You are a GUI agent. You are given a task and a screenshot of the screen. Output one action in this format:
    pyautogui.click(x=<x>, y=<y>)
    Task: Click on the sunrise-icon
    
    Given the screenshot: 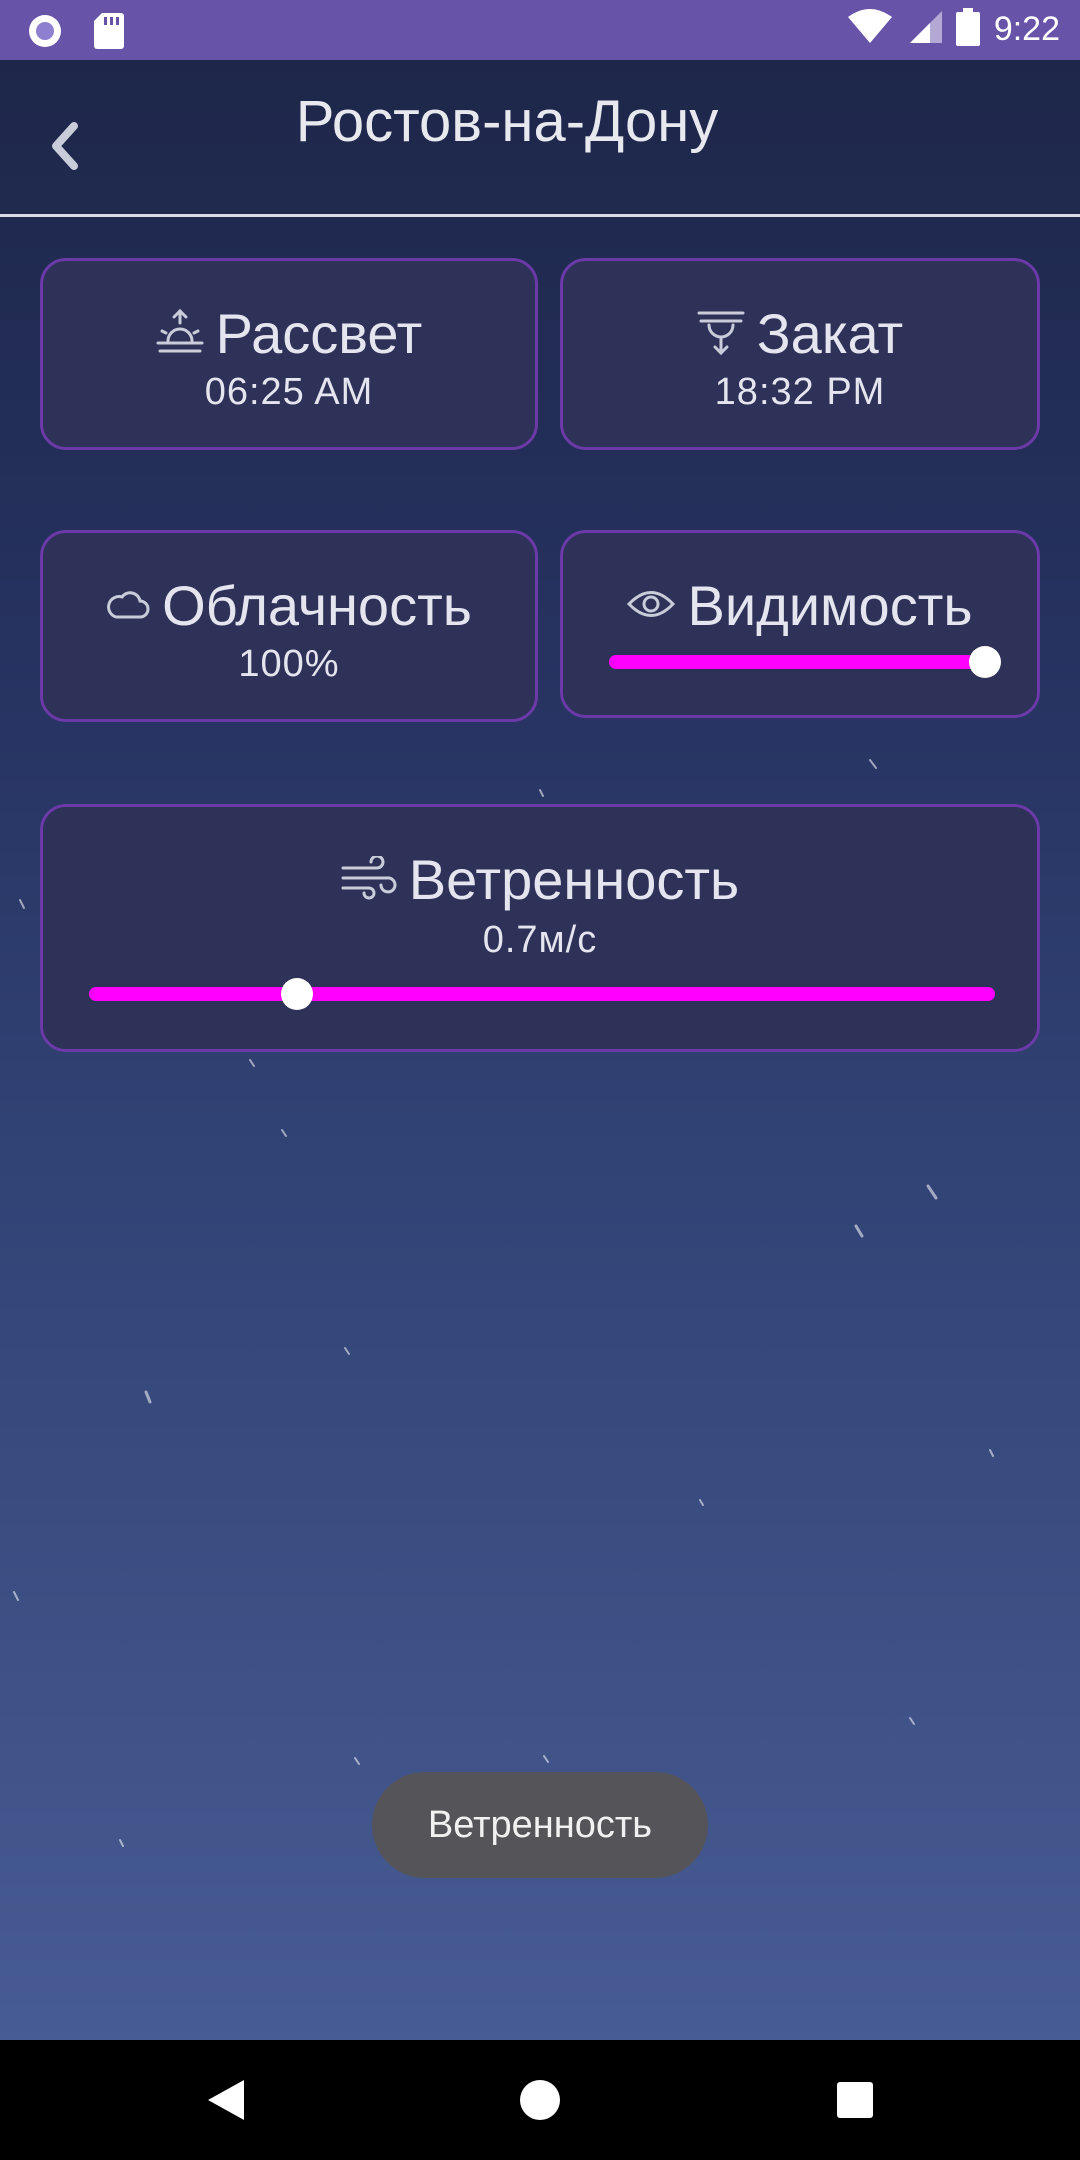 What is the action you would take?
    pyautogui.click(x=180, y=333)
    